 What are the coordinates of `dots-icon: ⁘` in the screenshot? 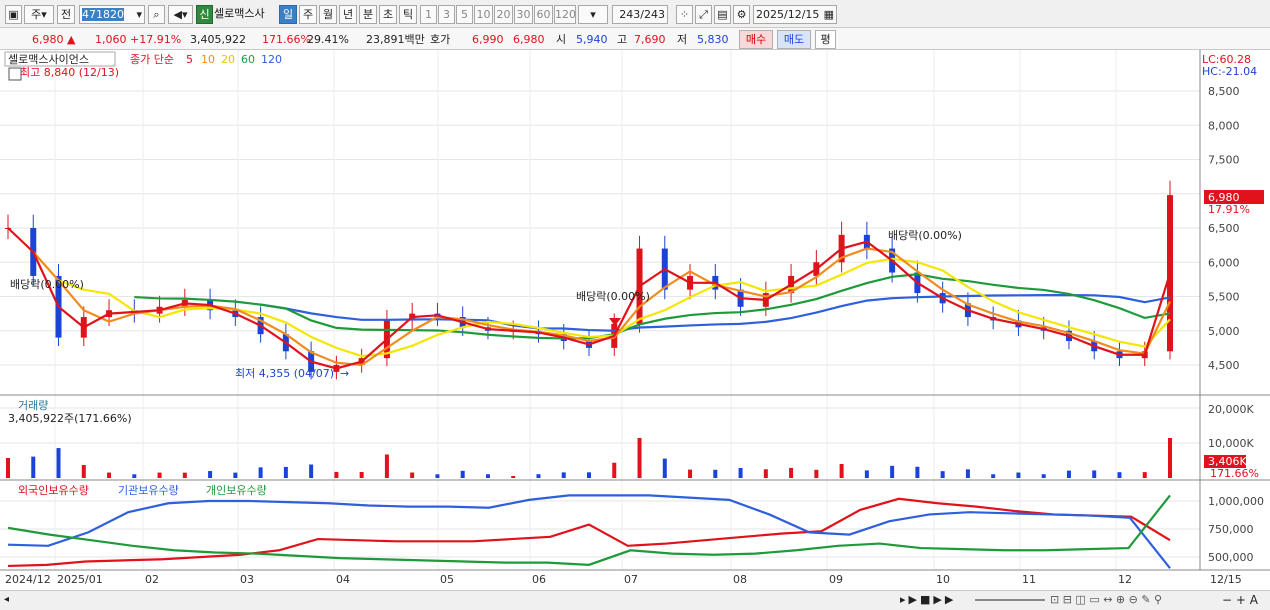 It's located at (684, 14).